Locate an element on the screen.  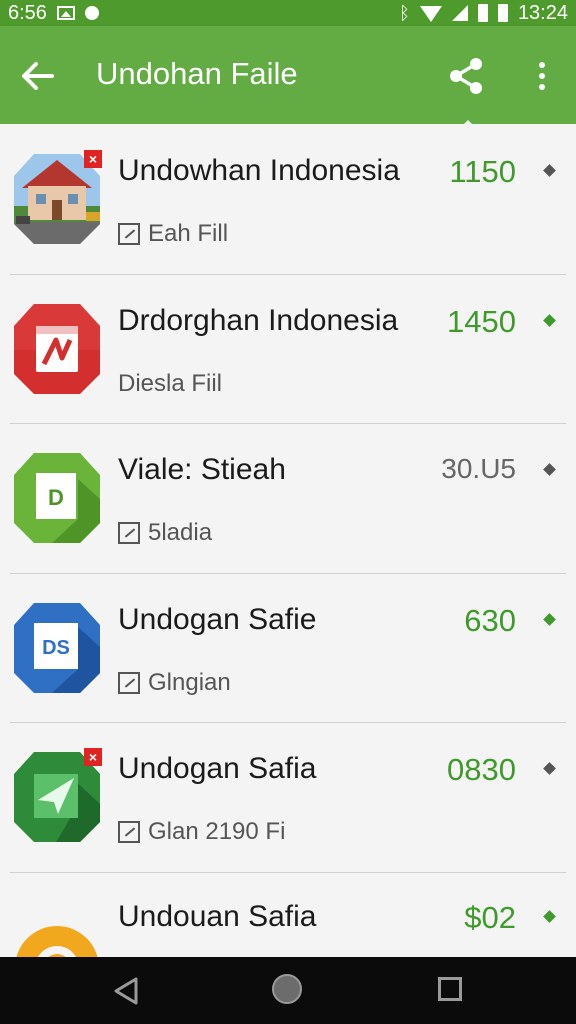
more-options-button is located at coordinates (542, 76).